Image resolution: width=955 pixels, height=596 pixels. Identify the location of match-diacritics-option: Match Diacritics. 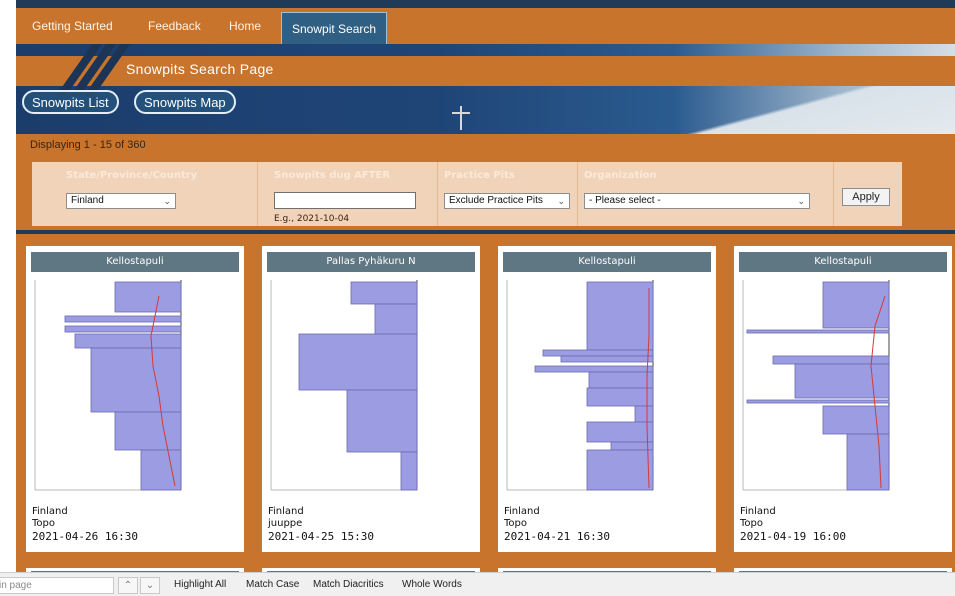
(348, 584).